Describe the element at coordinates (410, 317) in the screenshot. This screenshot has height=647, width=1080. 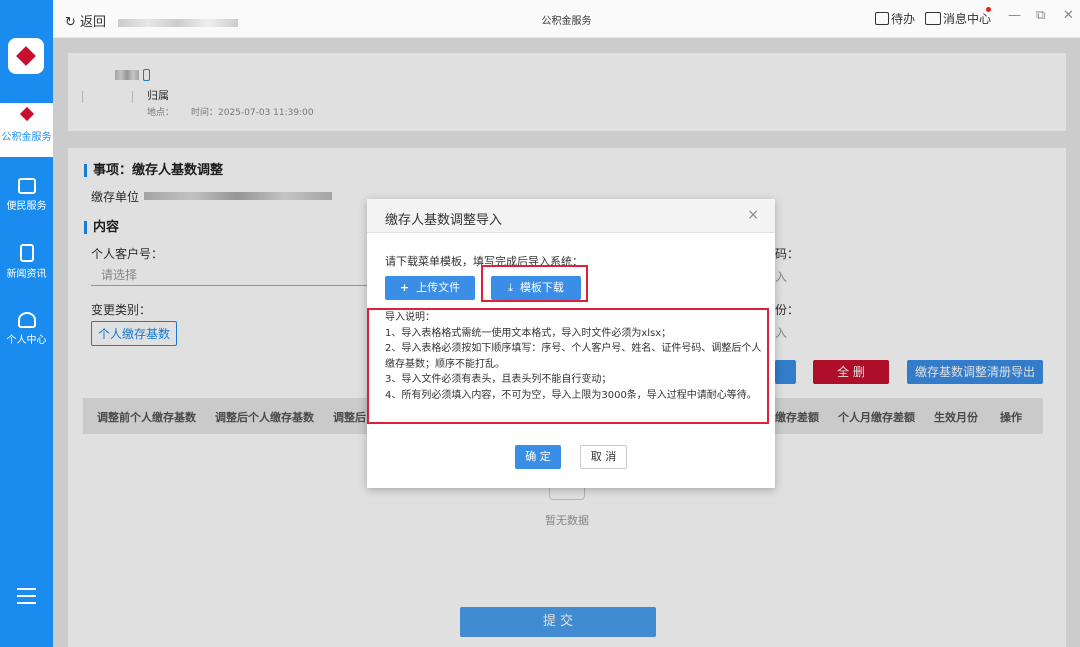
I see `notes-heading: 导入说明：` at that location.